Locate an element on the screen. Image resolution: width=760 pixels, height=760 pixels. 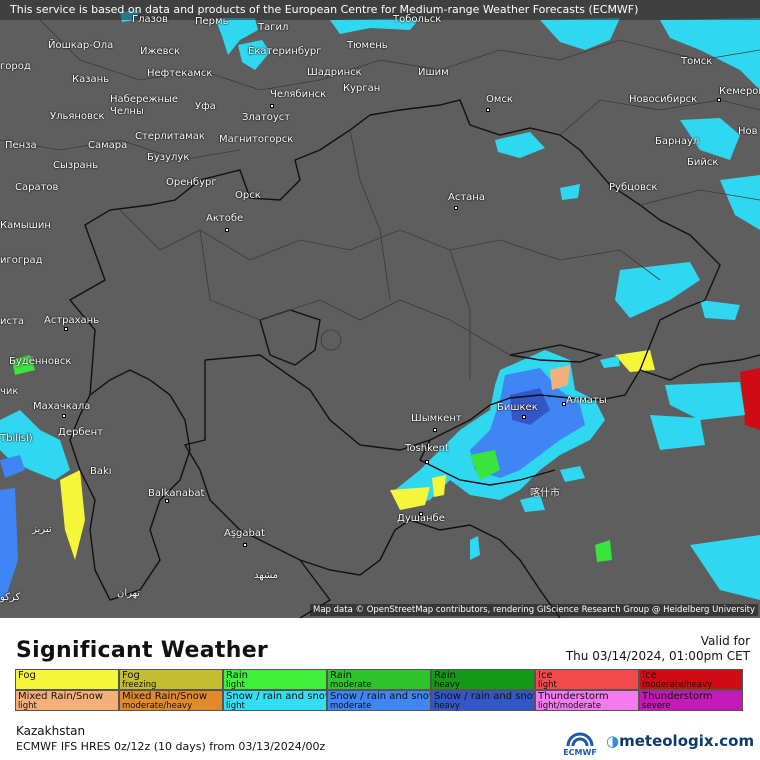
city-label: Оренбург is located at coordinates (191, 182).